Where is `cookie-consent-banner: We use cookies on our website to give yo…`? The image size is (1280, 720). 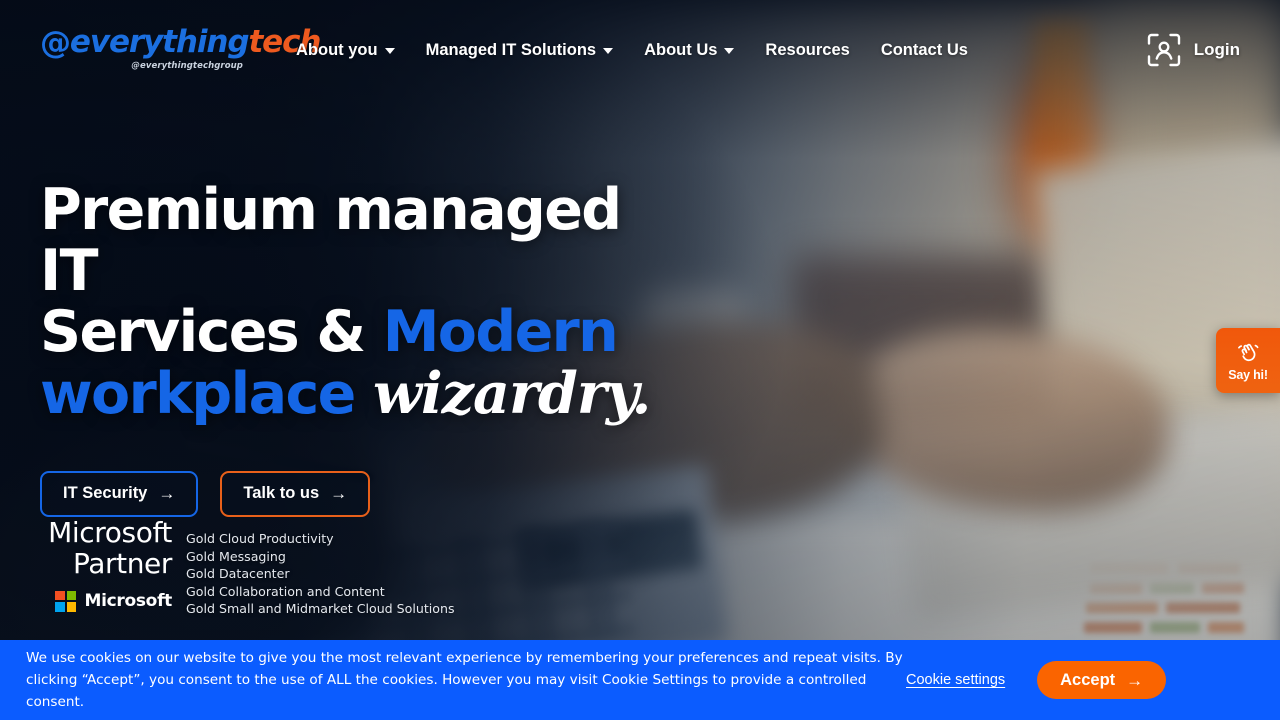 cookie-consent-banner: We use cookies on our website to give yo… is located at coordinates (640, 680).